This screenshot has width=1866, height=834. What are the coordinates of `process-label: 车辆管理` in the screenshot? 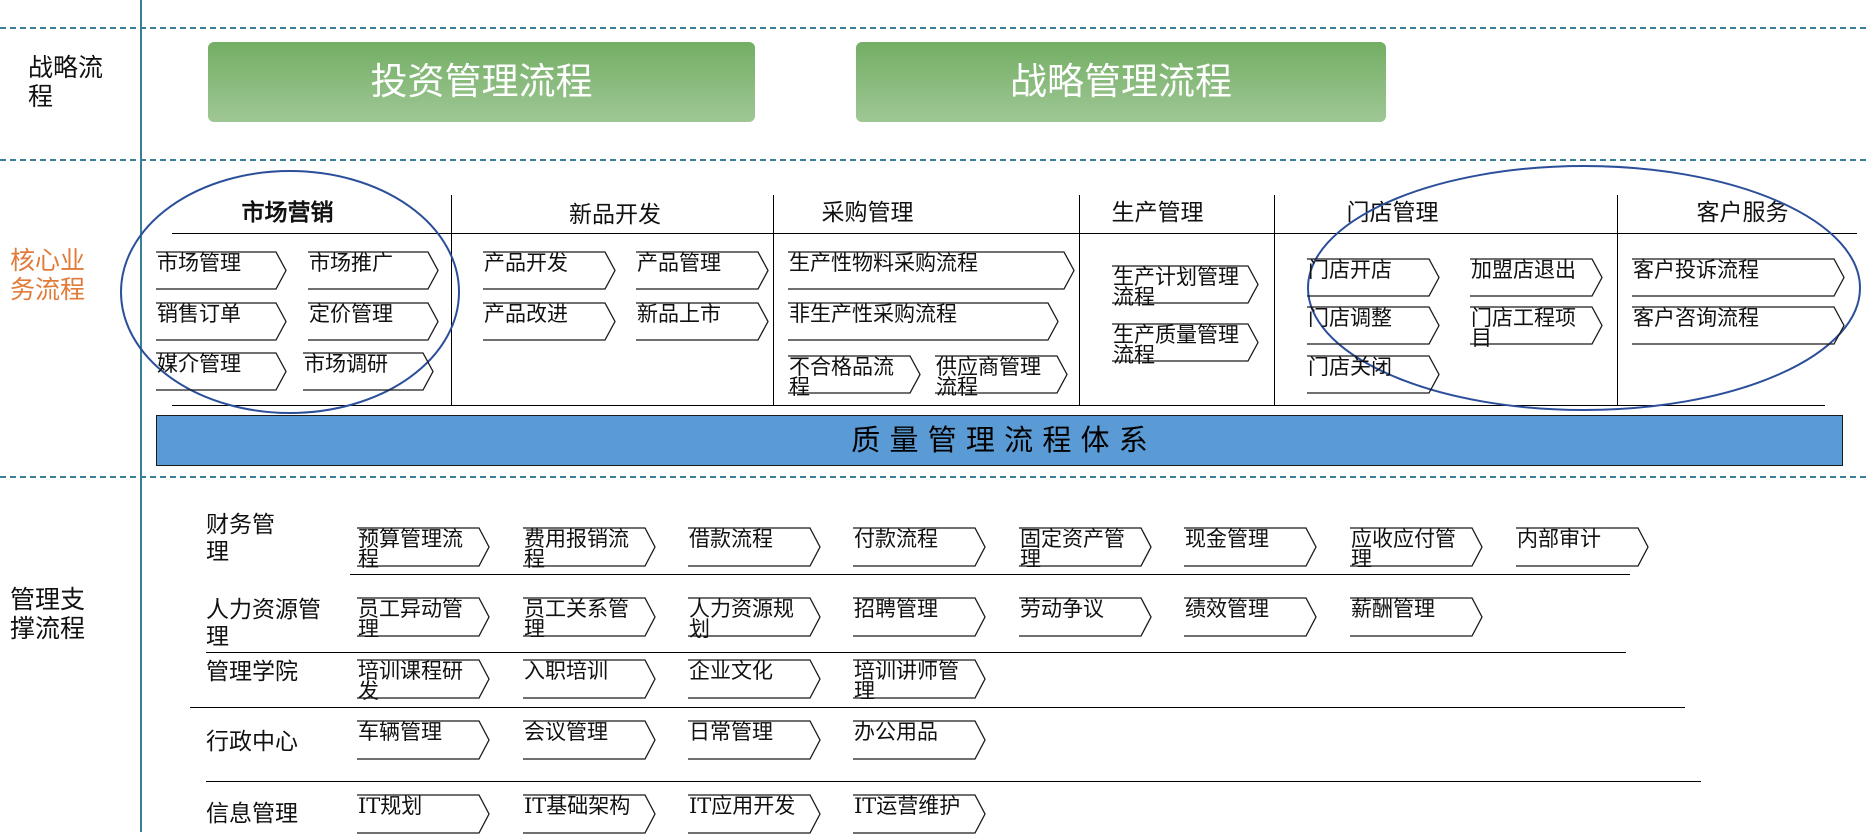 It's located at (400, 732).